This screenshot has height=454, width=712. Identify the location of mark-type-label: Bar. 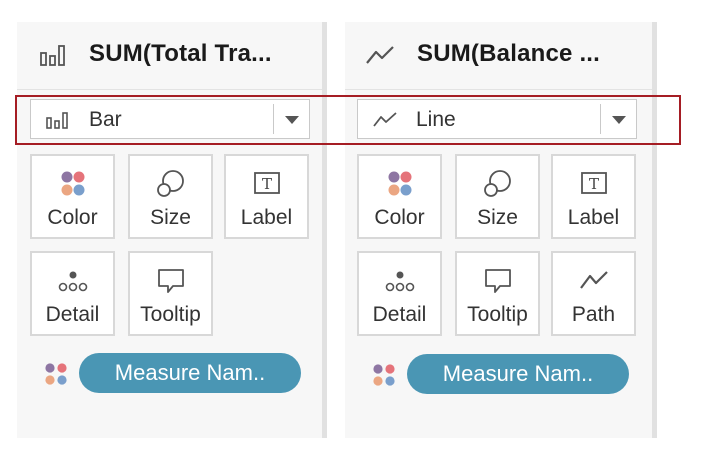
(105, 119).